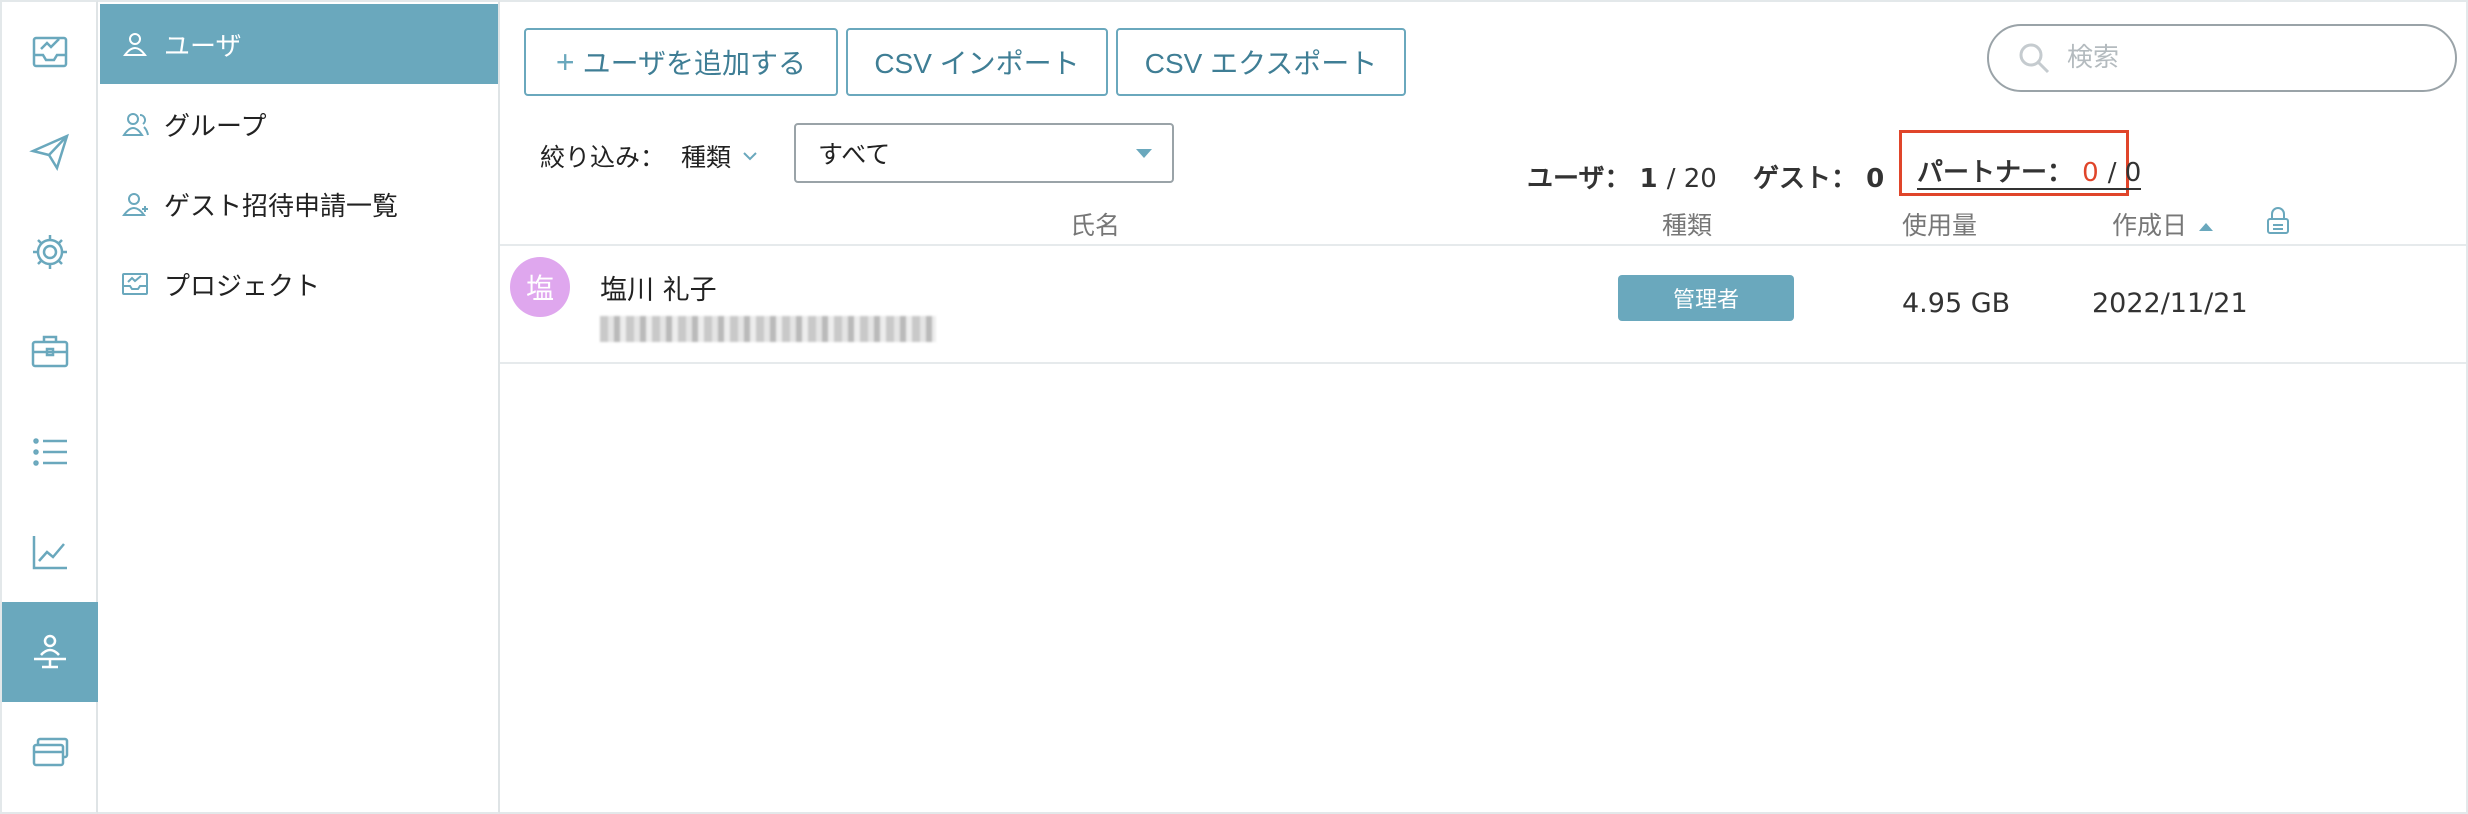  I want to click on guest-count-value: 0, so click(1875, 179).